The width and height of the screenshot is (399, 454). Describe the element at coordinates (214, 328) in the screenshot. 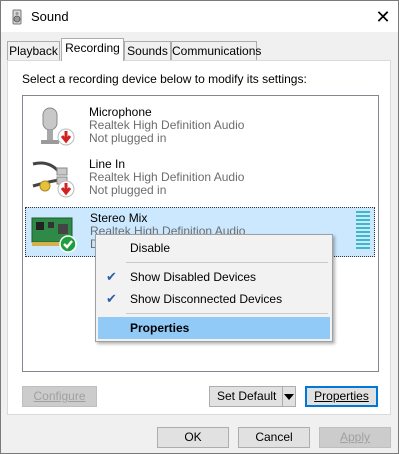

I see `menu-item-properties: Properties` at that location.